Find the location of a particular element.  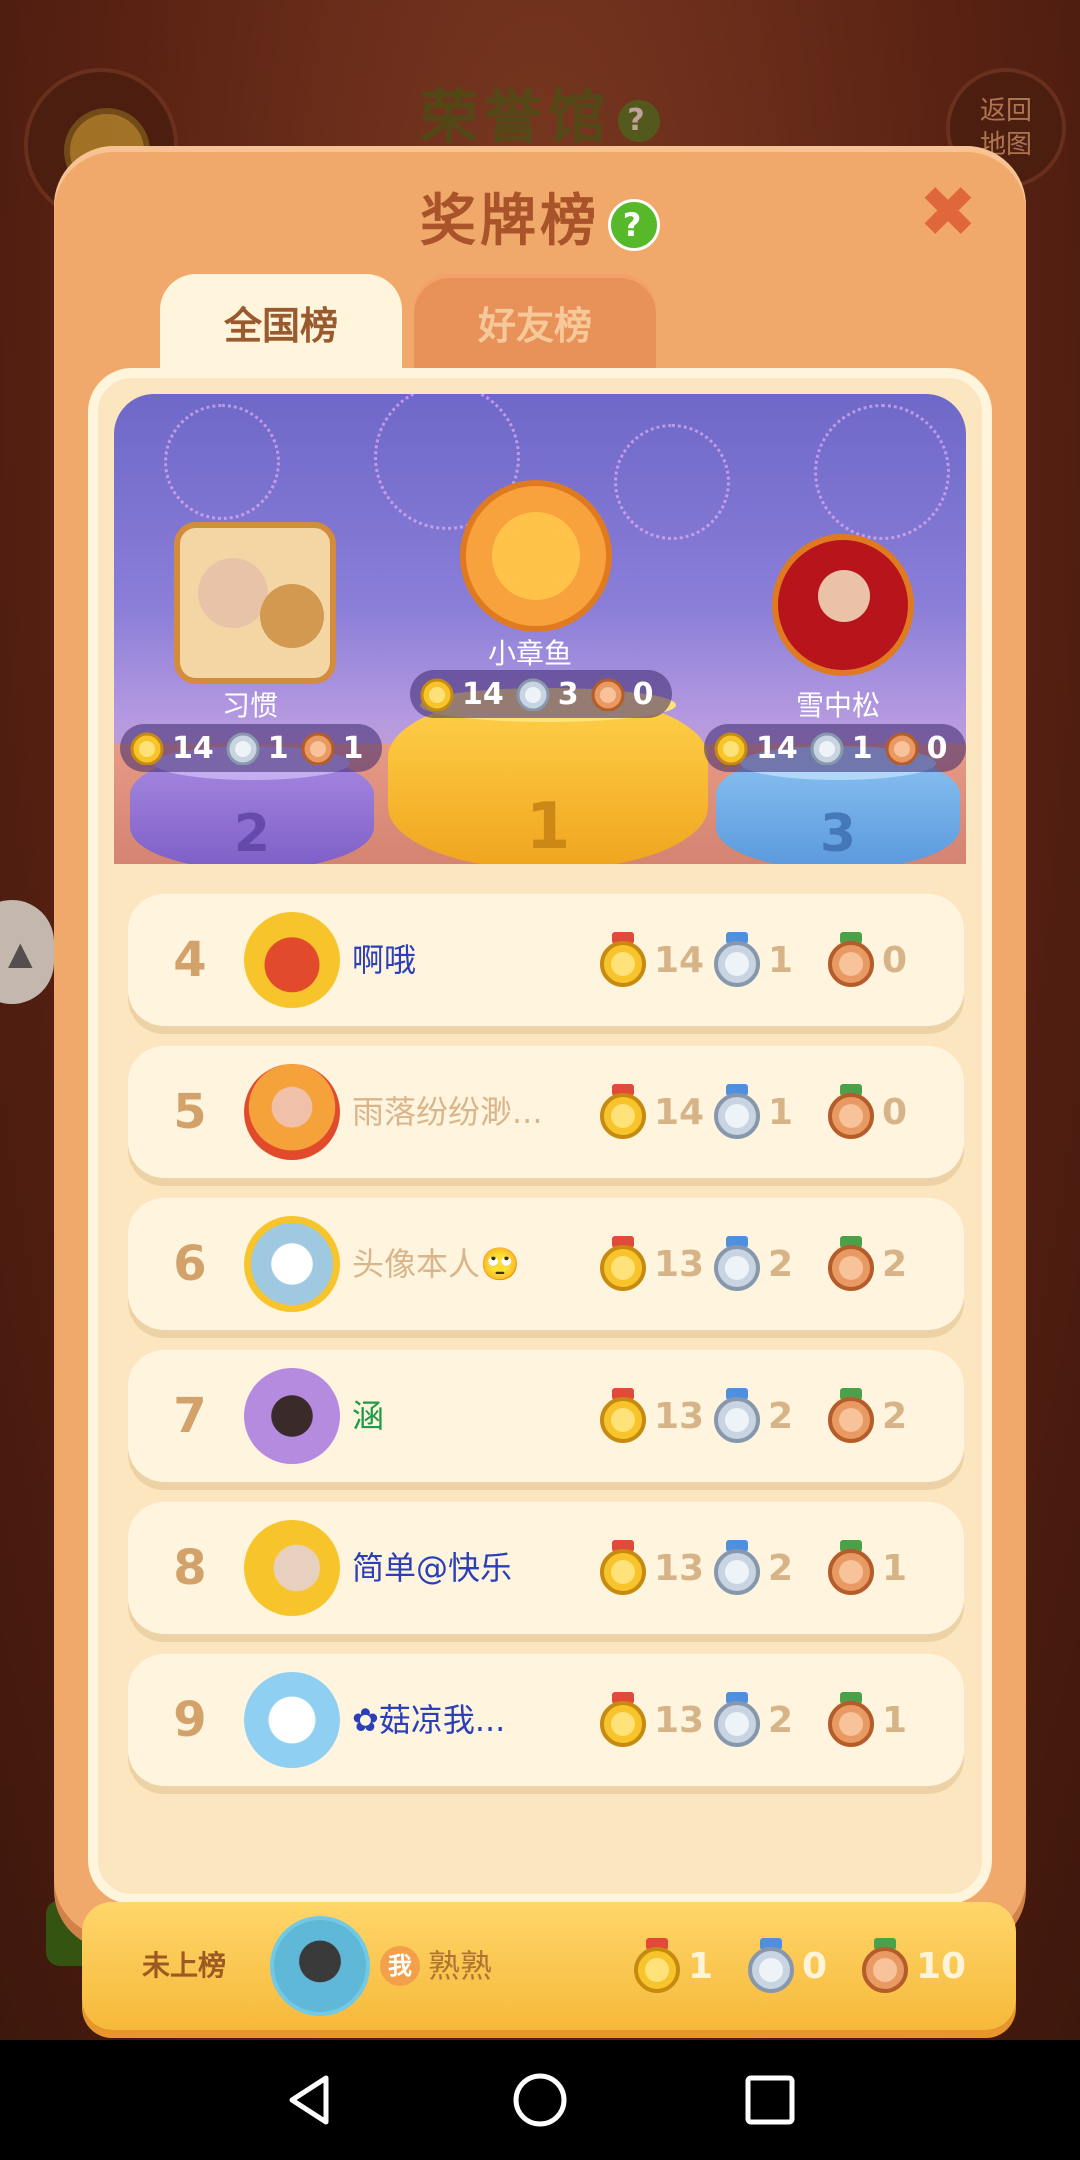

podium-medals-third: 14 1 0 is located at coordinates (835, 748).